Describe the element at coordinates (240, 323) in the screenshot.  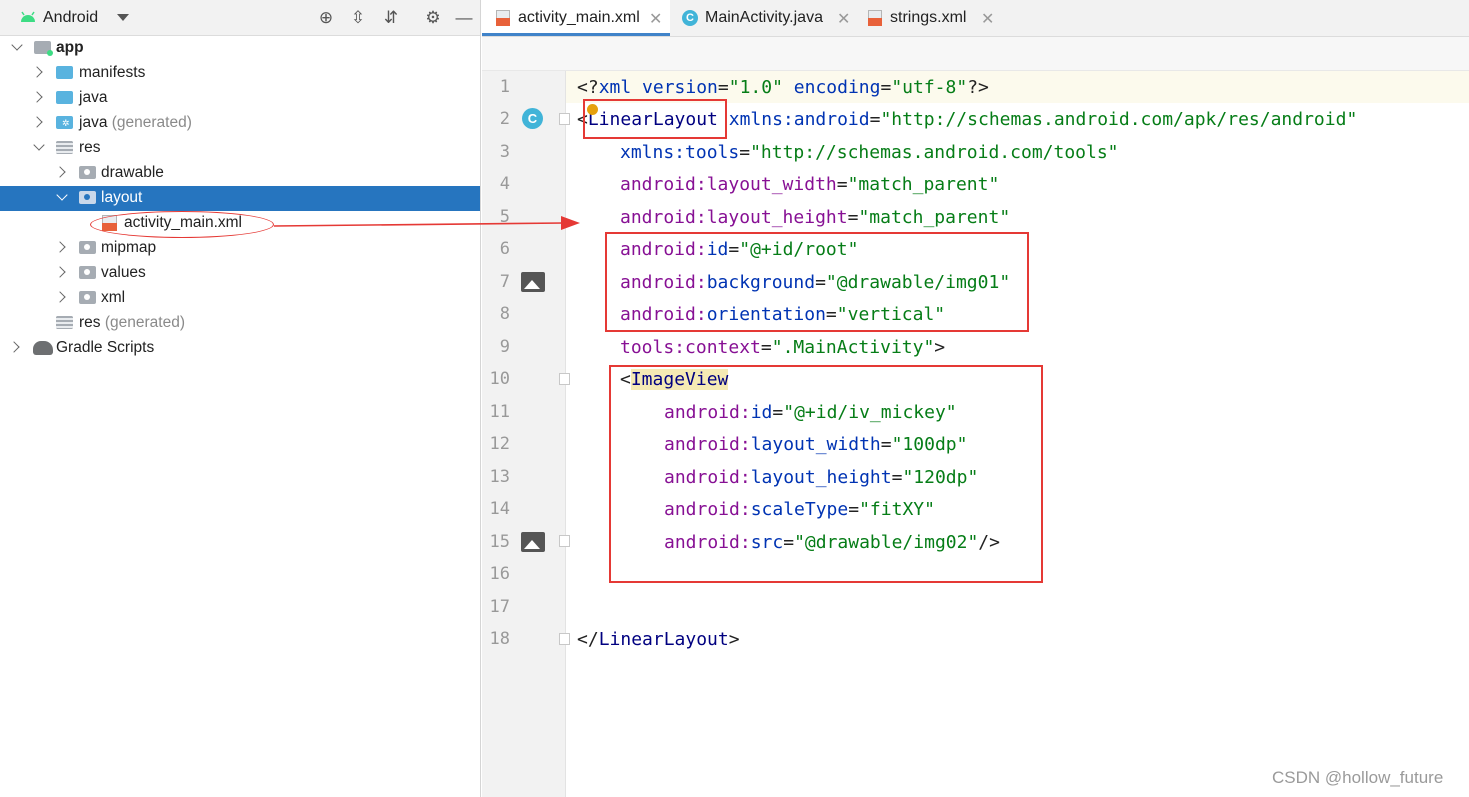
I see `tree-item-res-generated: res (generated)` at that location.